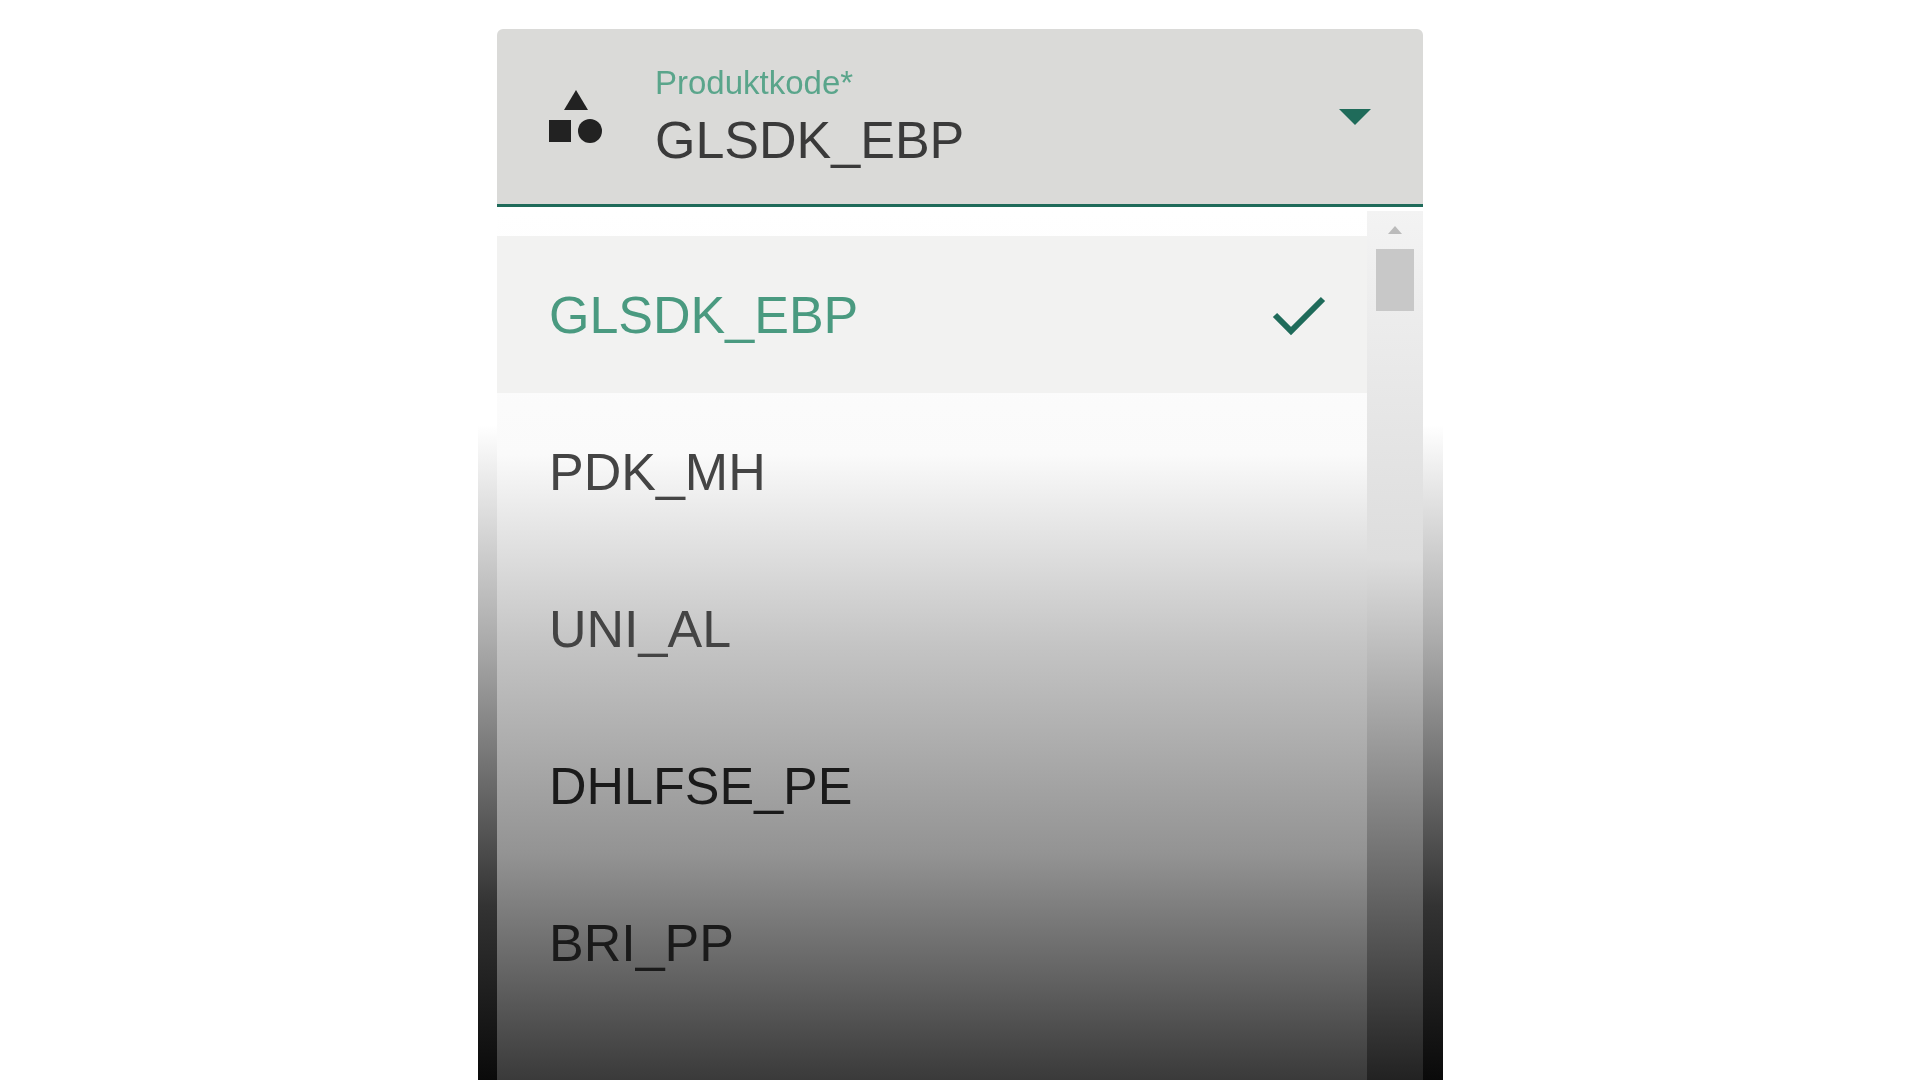  Describe the element at coordinates (1395, 645) in the screenshot. I see `scrollbar` at that location.